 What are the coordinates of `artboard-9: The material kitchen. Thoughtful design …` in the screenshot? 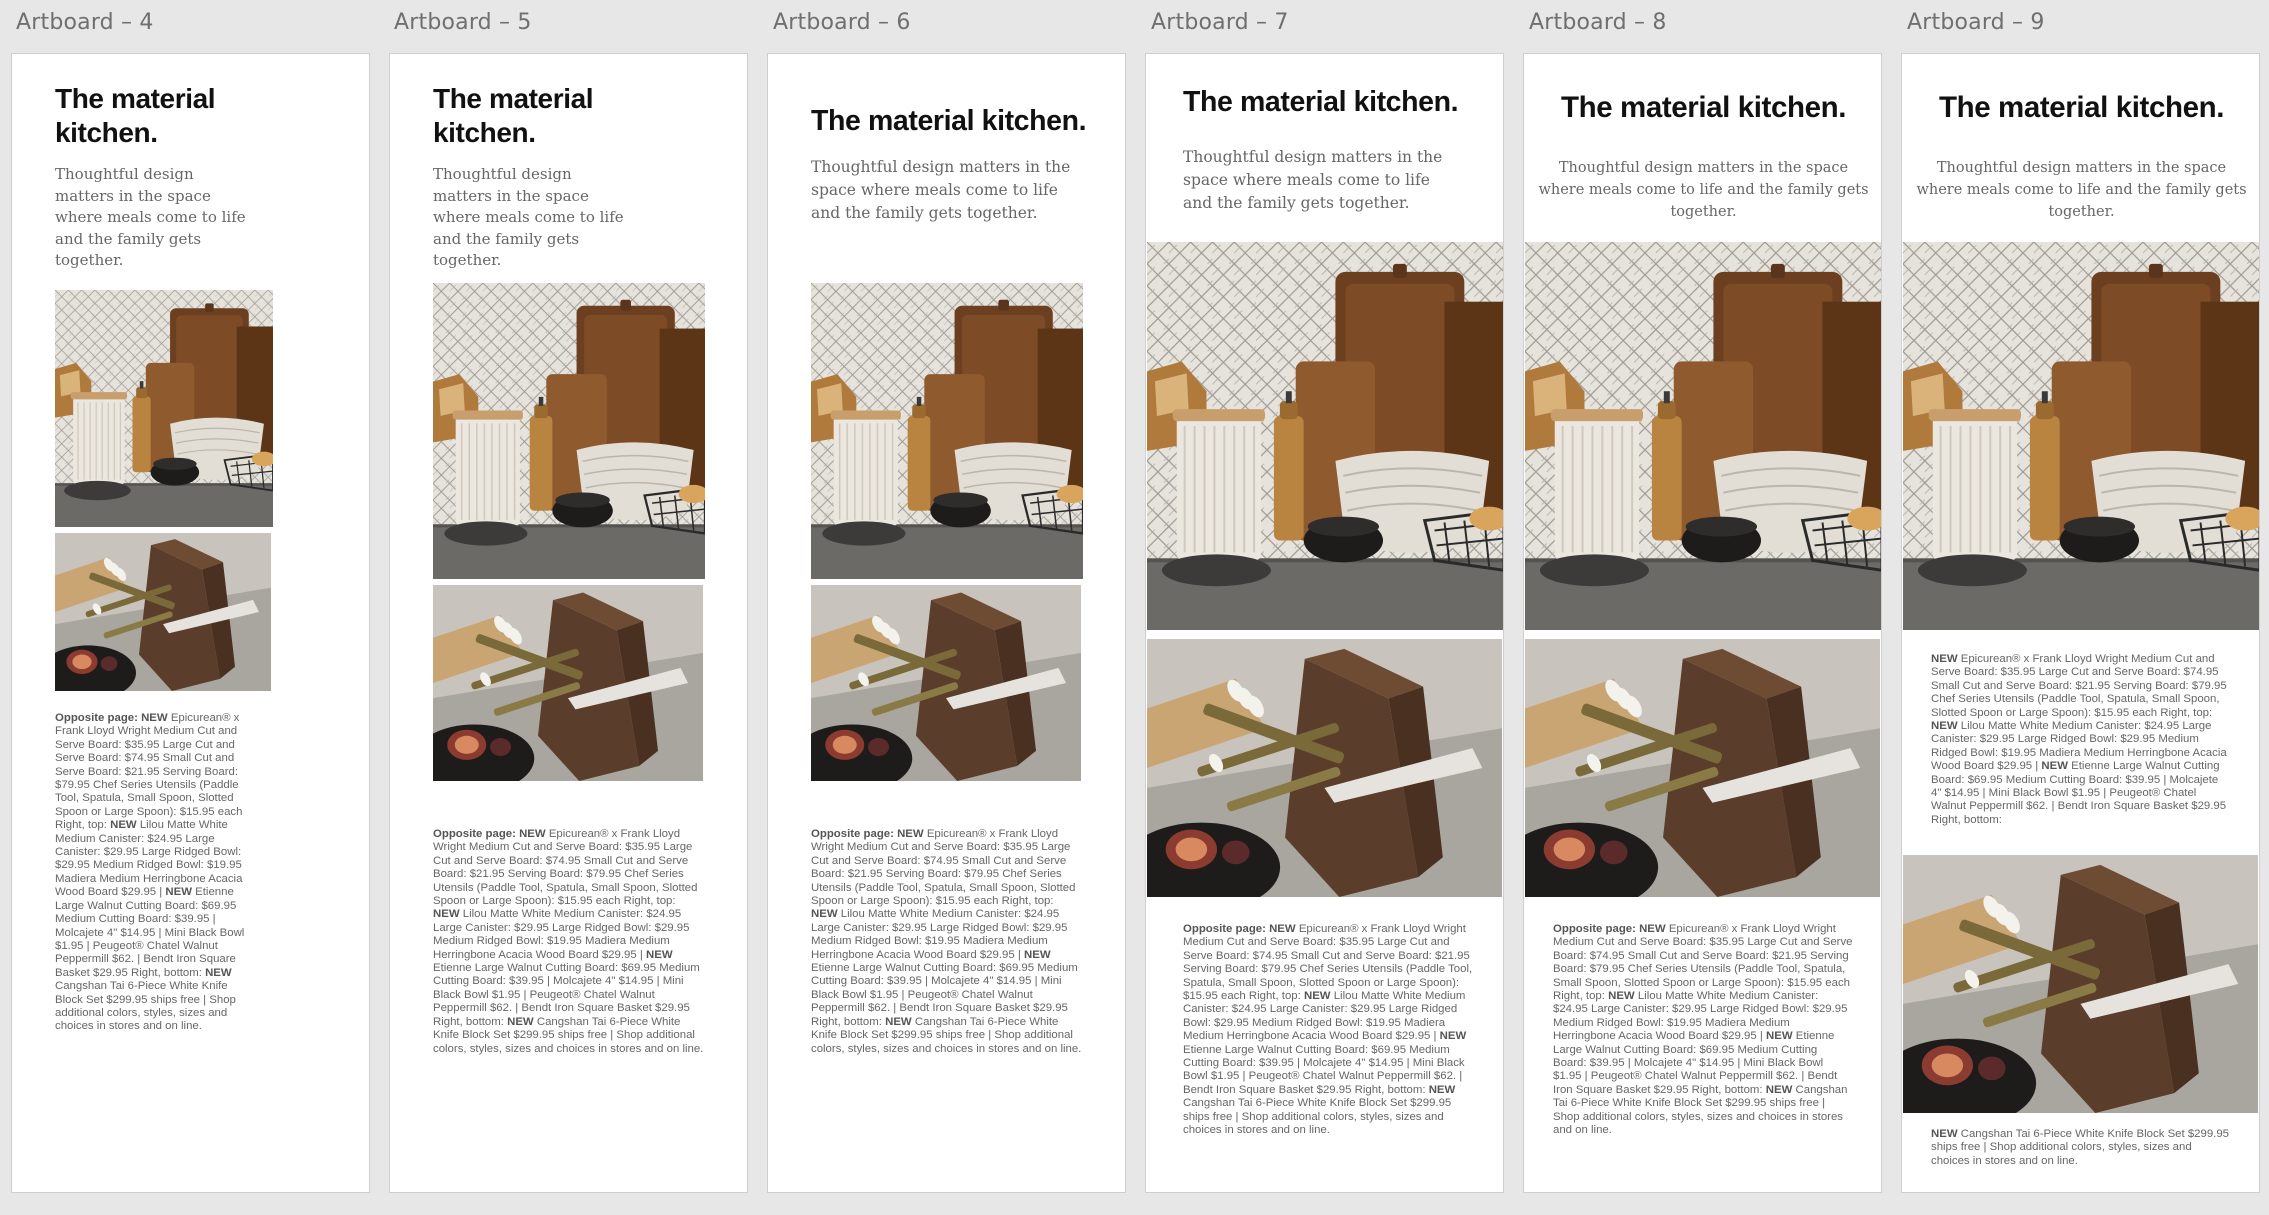 It's located at (2080, 623).